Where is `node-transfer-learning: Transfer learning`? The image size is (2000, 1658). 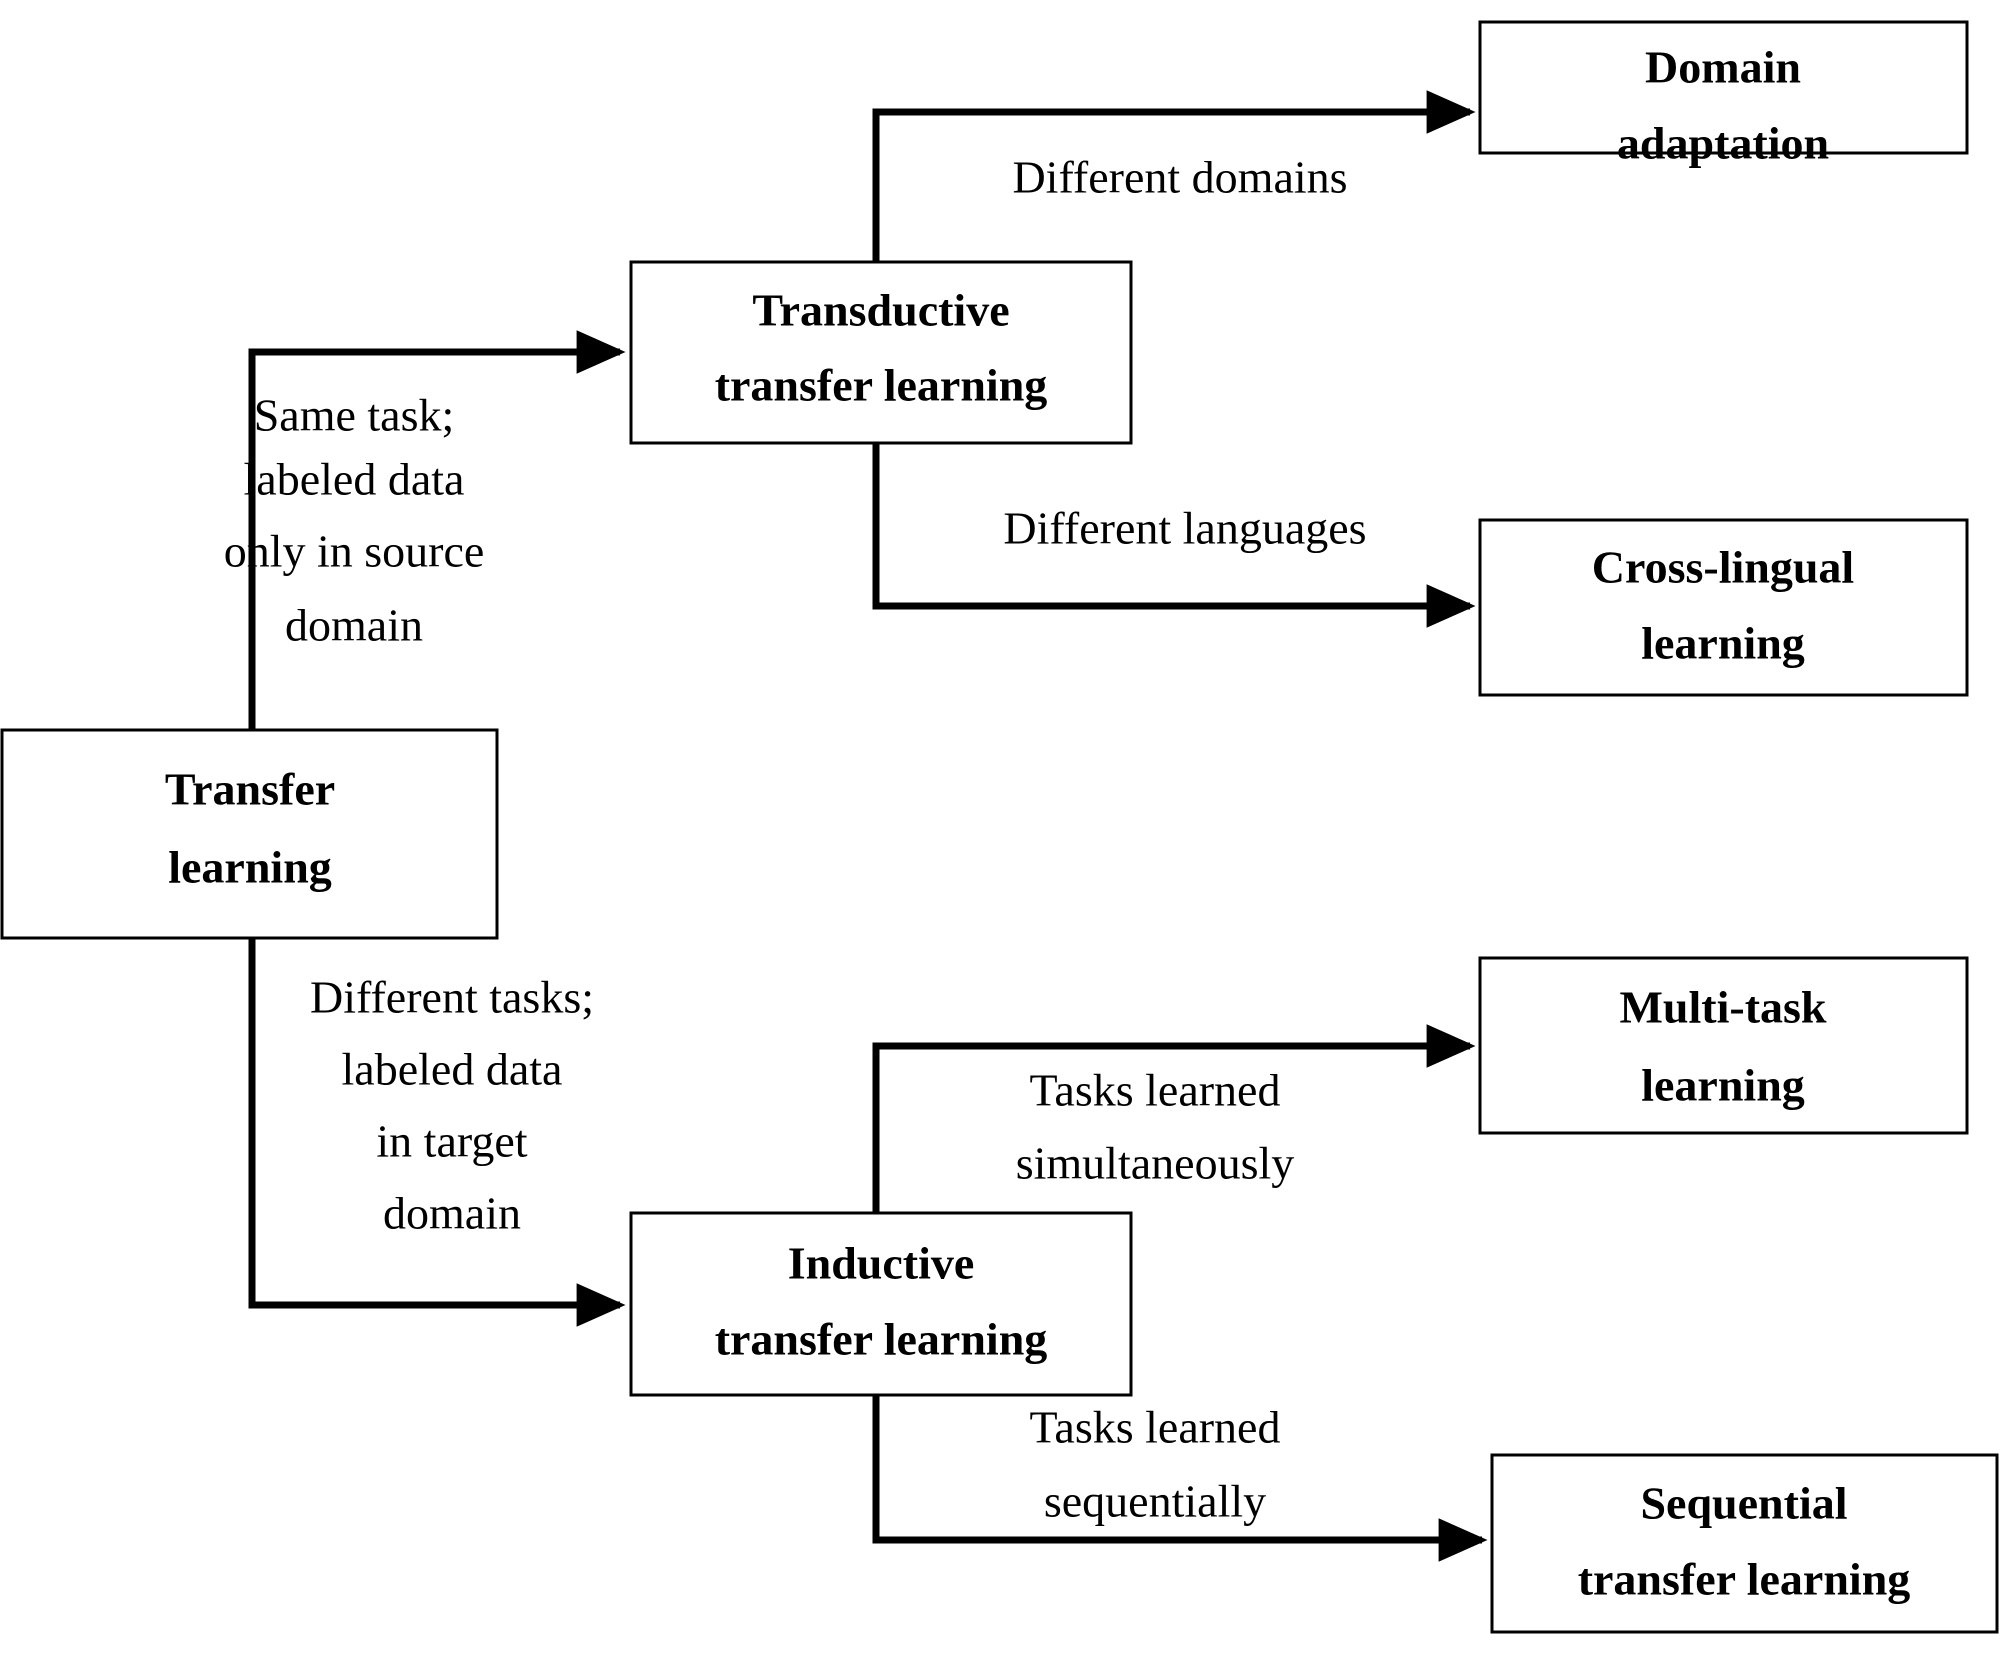
node-transfer-learning: Transfer learning is located at coordinates (249, 834).